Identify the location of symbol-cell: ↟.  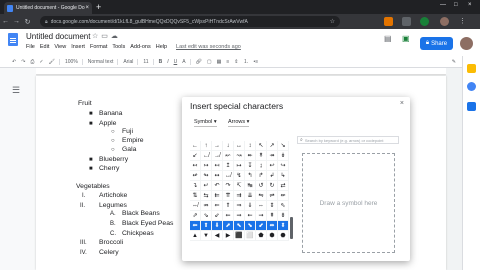
(261, 156).